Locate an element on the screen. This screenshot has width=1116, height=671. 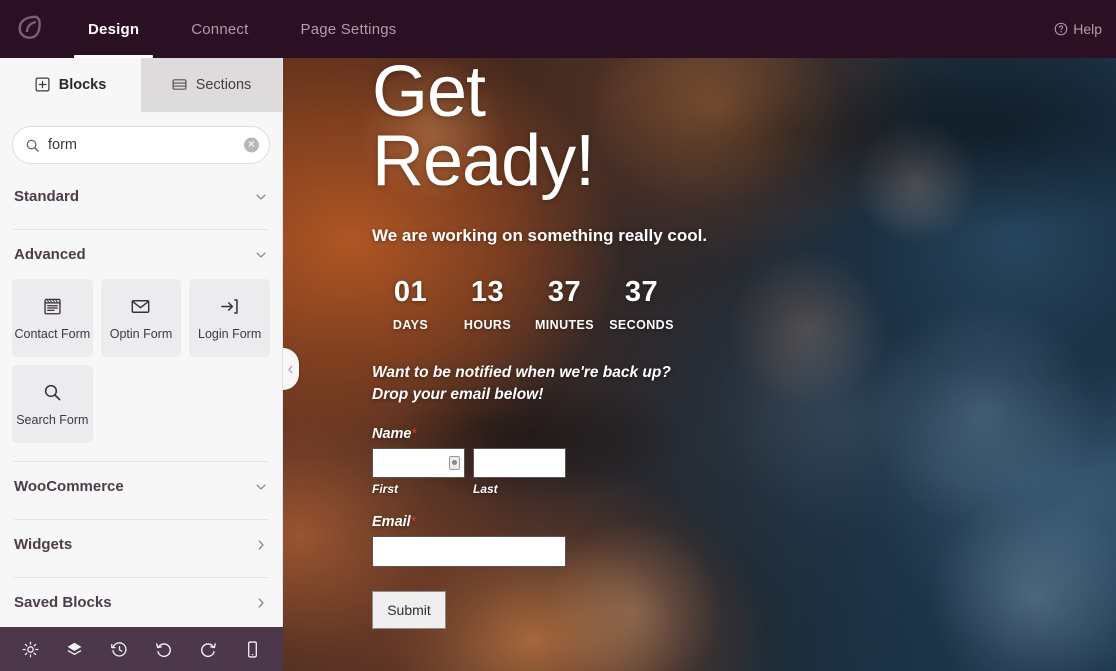
panel-tab-blocks: Blocks is located at coordinates (70, 85).